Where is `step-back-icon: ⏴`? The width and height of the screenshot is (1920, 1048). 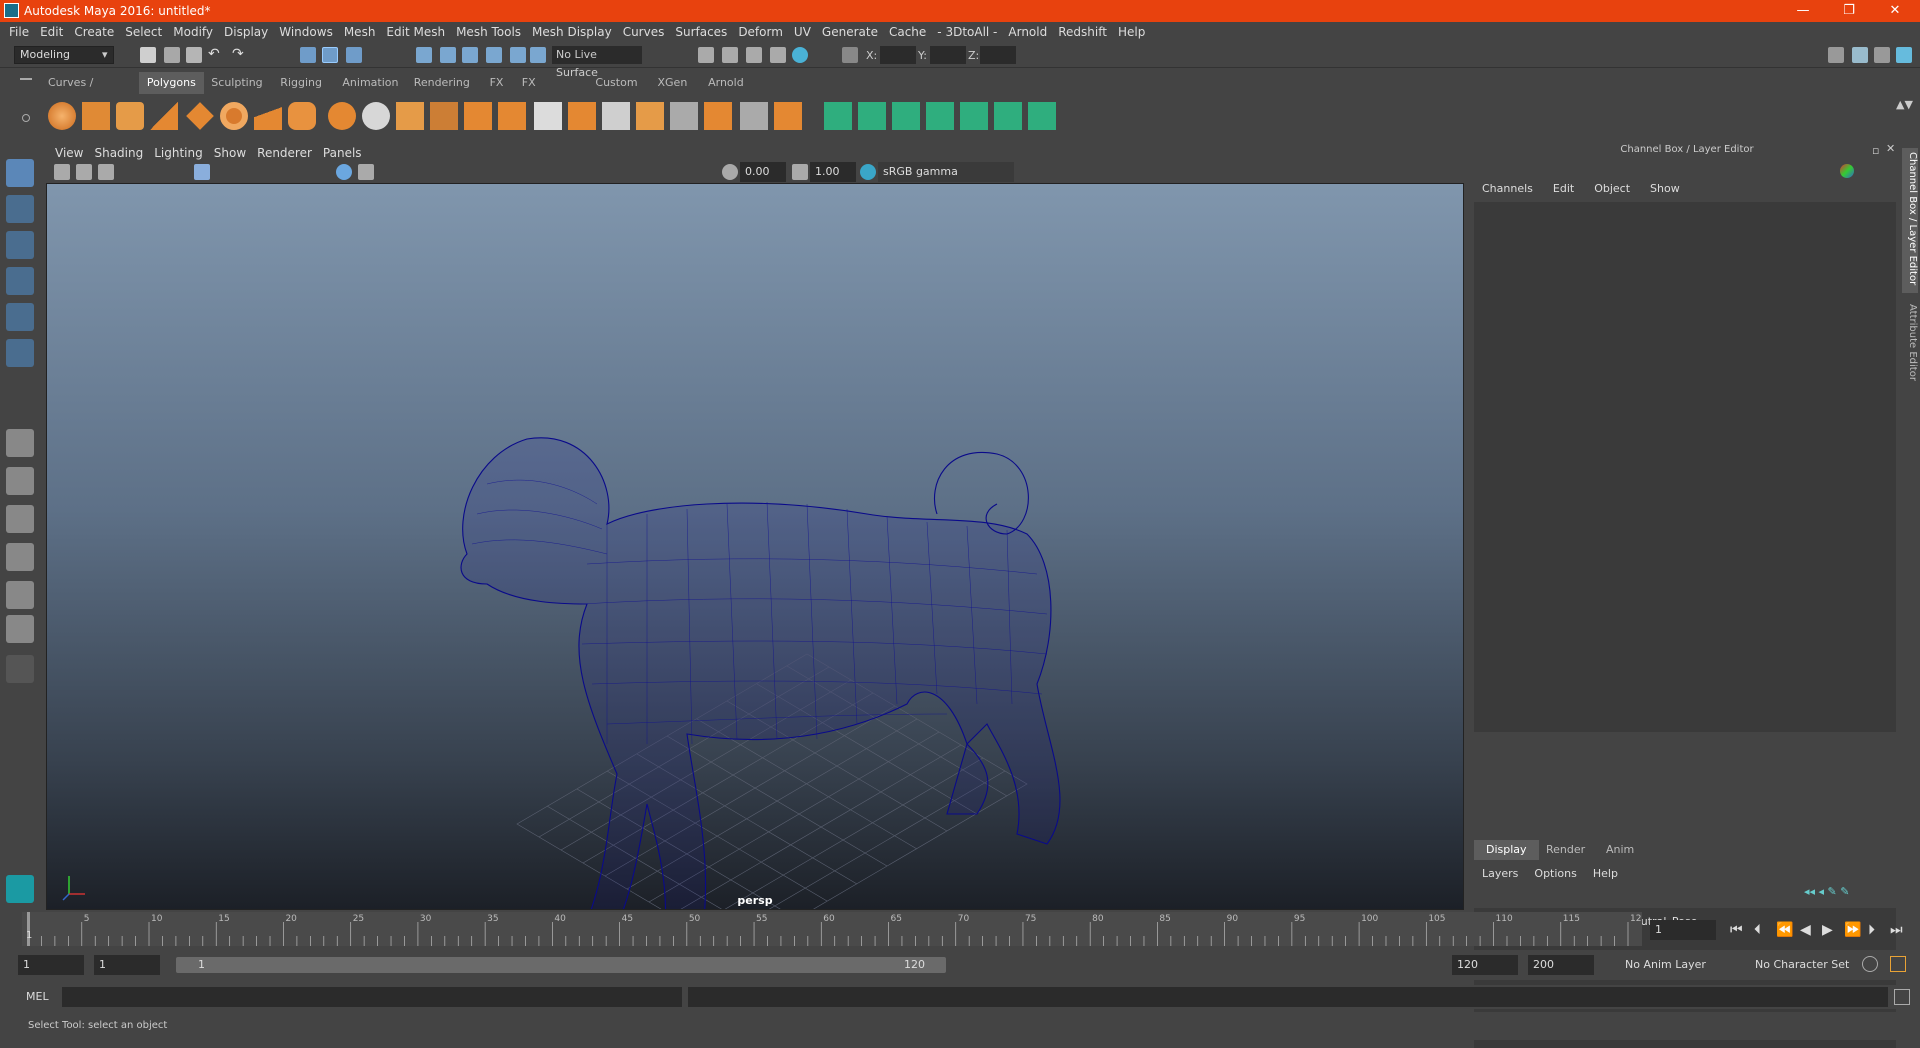
step-back-icon: ⏴ is located at coordinates (1757, 930).